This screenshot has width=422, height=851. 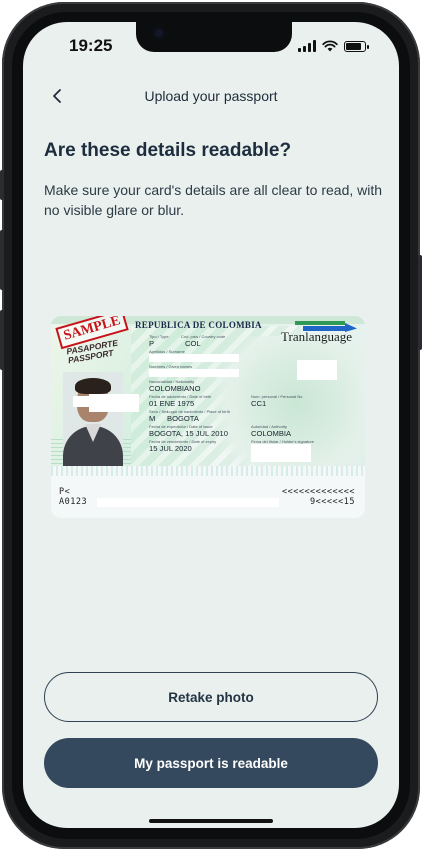 What do you see at coordinates (152, 343) in the screenshot?
I see `type-value: P` at bounding box center [152, 343].